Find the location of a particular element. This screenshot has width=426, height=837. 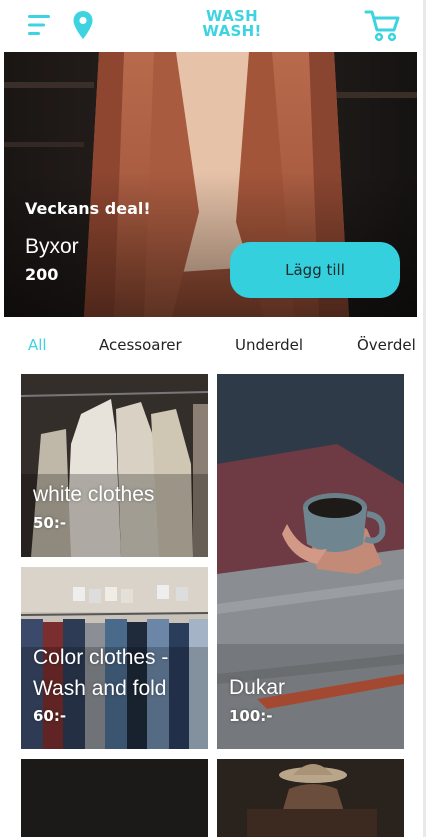

product-price: 60:- is located at coordinates (50, 716).